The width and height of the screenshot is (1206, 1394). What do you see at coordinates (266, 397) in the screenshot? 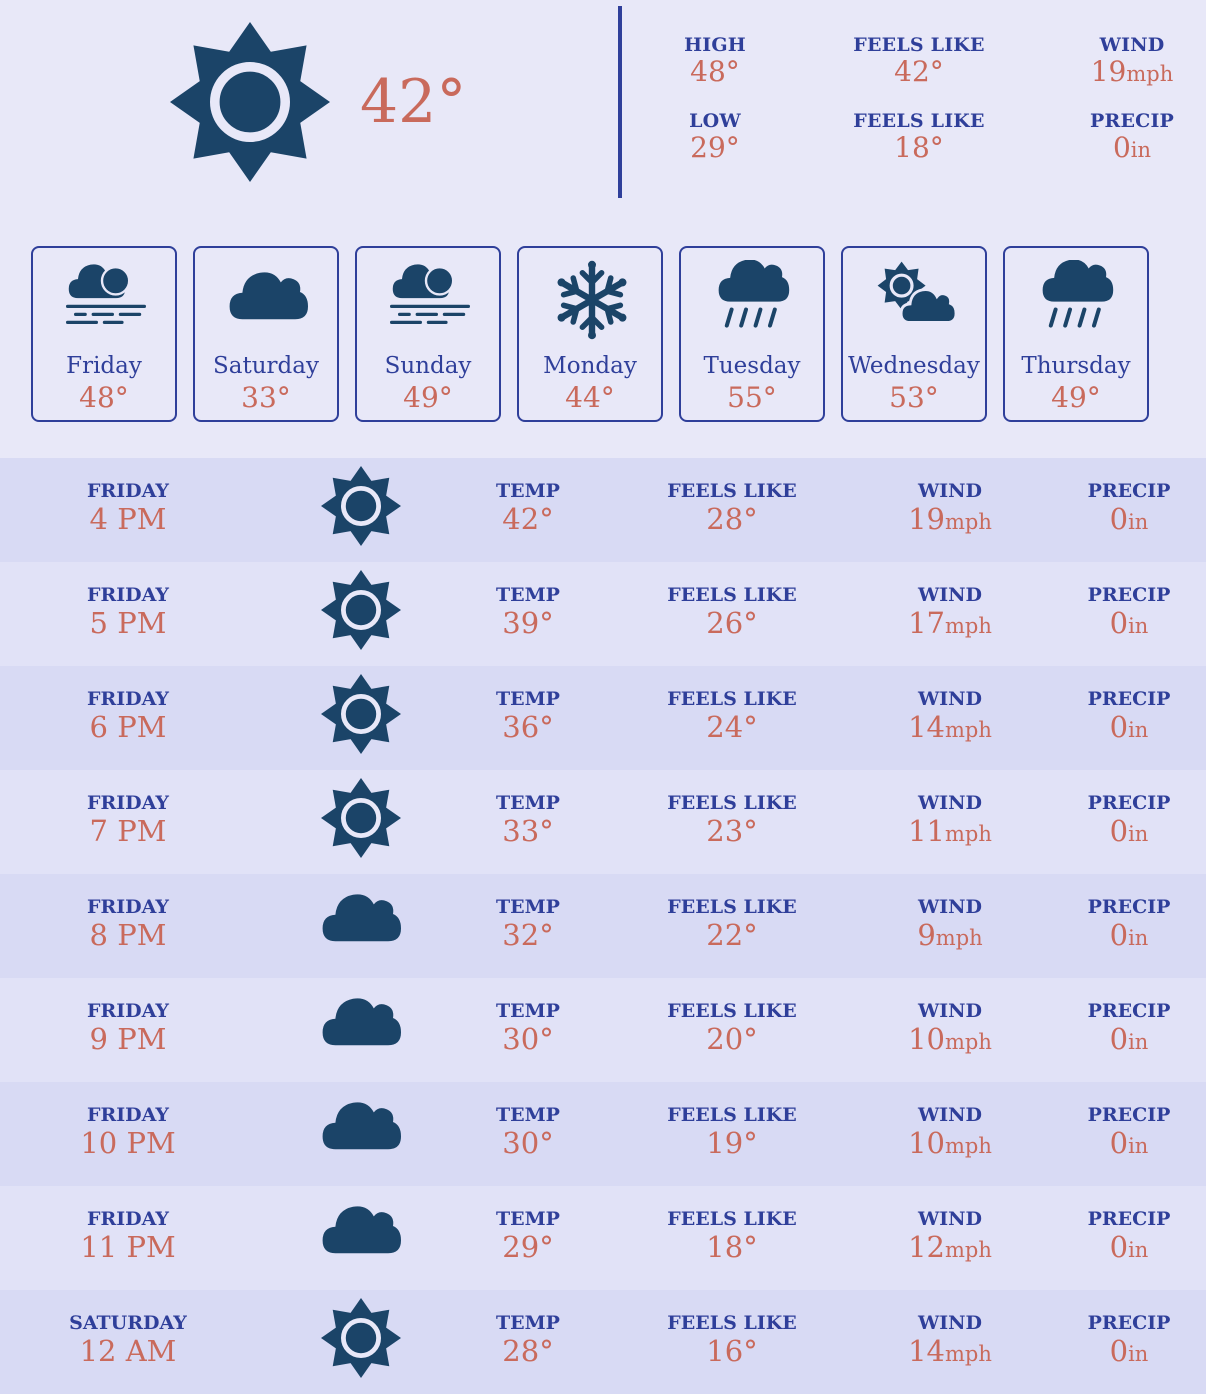
I see `day-temp: 33°` at bounding box center [266, 397].